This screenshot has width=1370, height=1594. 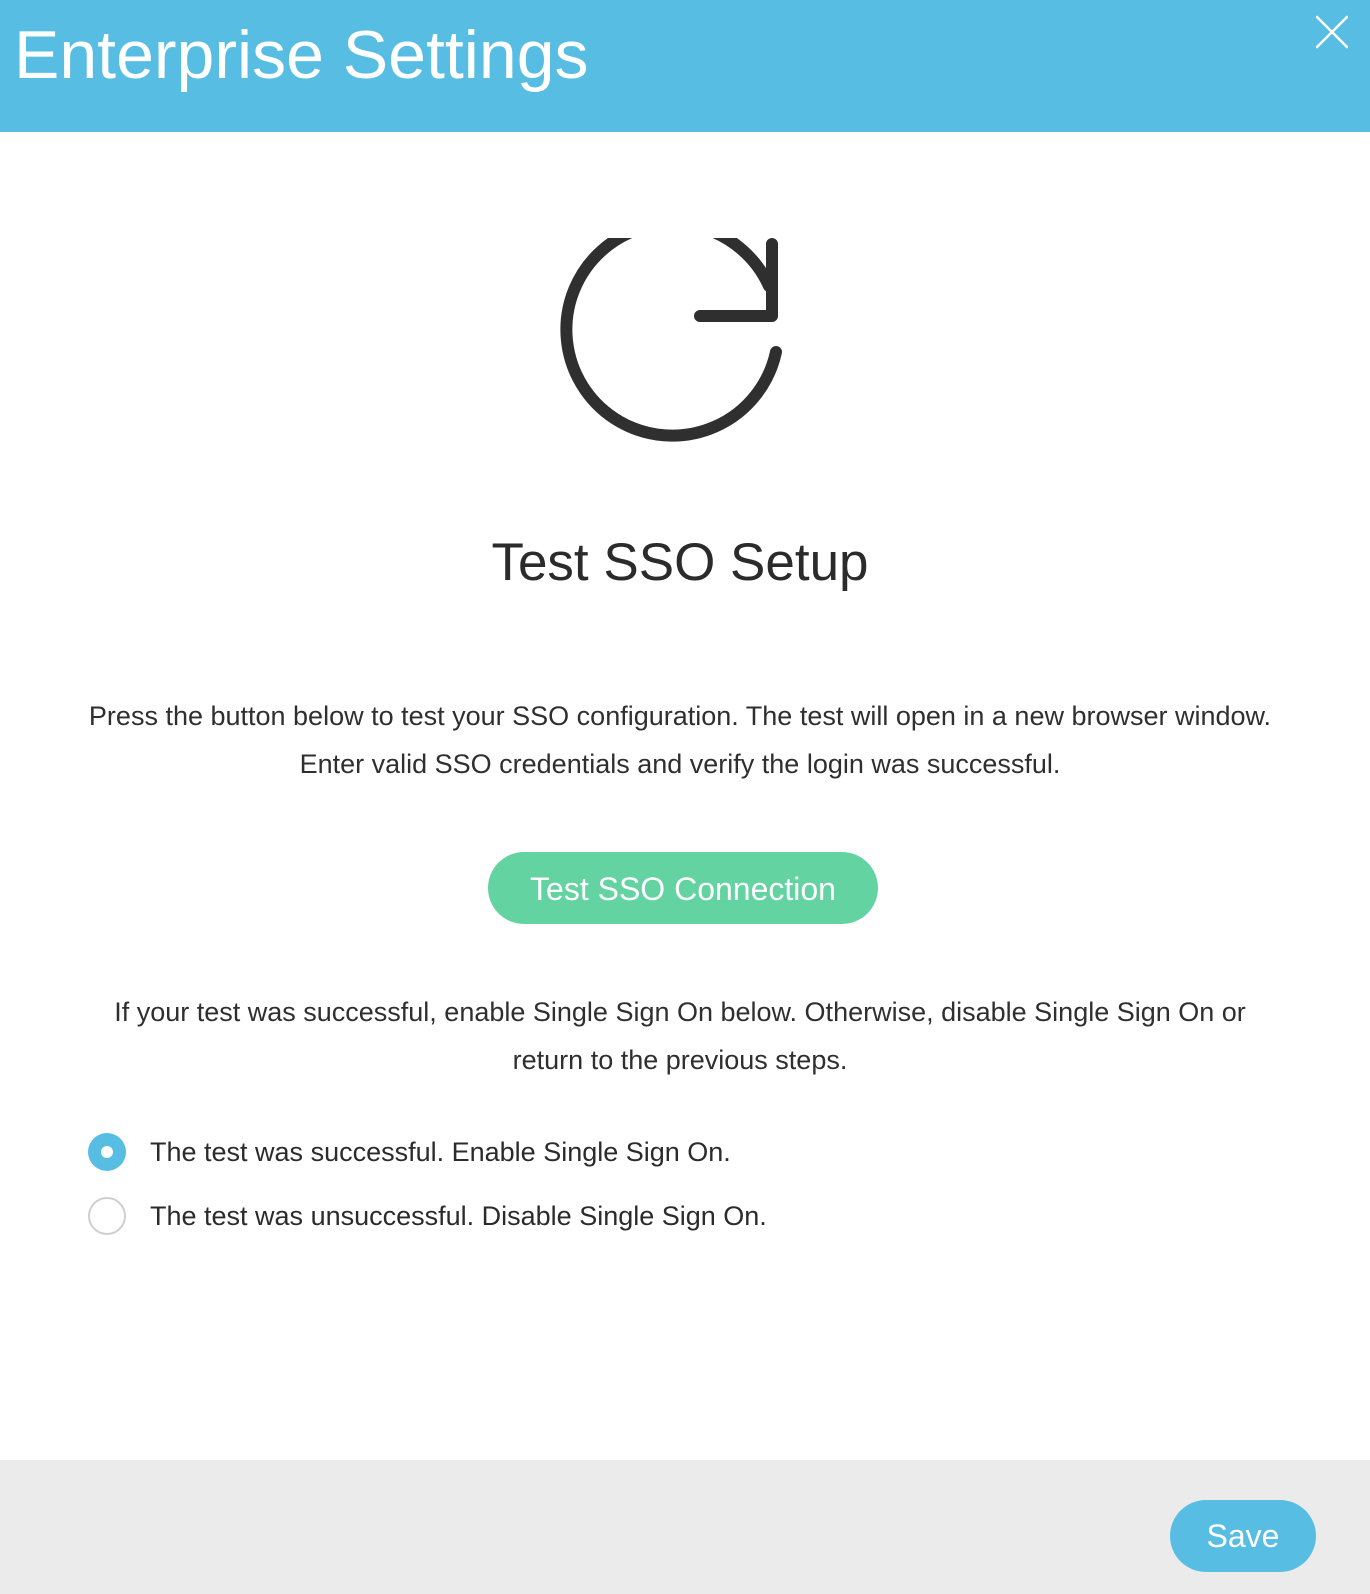 What do you see at coordinates (683, 888) in the screenshot?
I see `test-sso-connection-button: Test SSO Connection` at bounding box center [683, 888].